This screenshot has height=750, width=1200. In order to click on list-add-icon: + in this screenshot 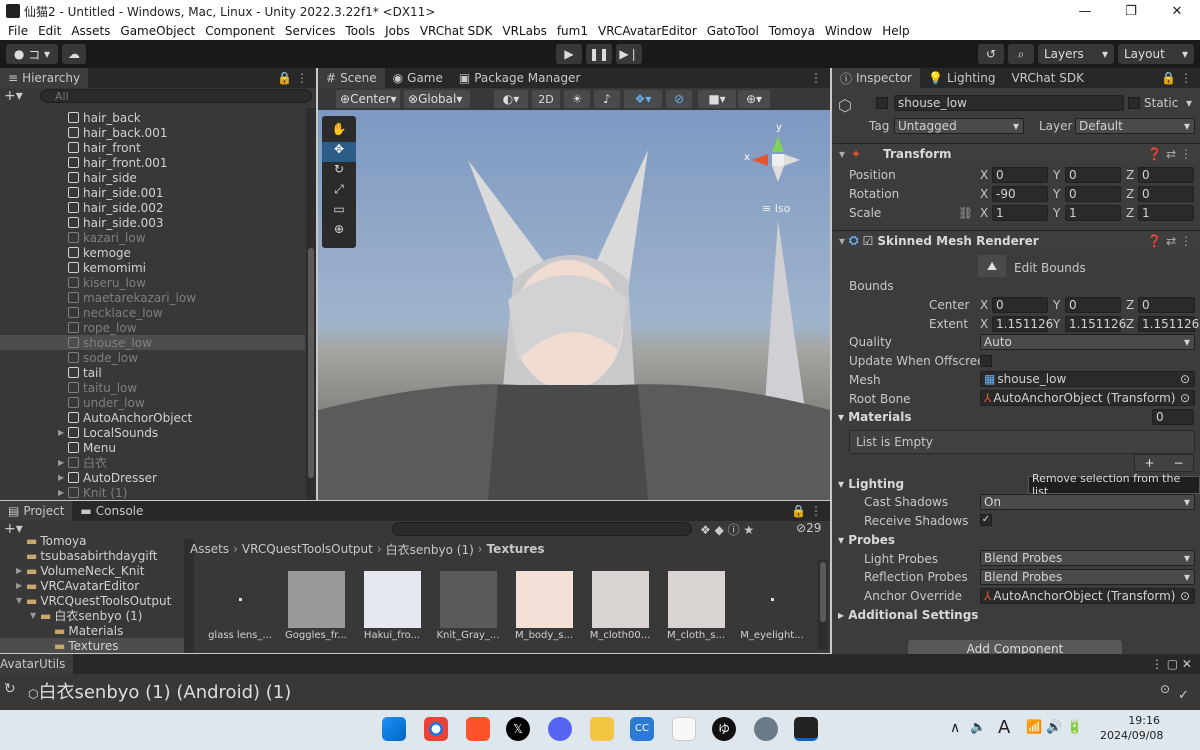, I will do `click(1149, 463)`.